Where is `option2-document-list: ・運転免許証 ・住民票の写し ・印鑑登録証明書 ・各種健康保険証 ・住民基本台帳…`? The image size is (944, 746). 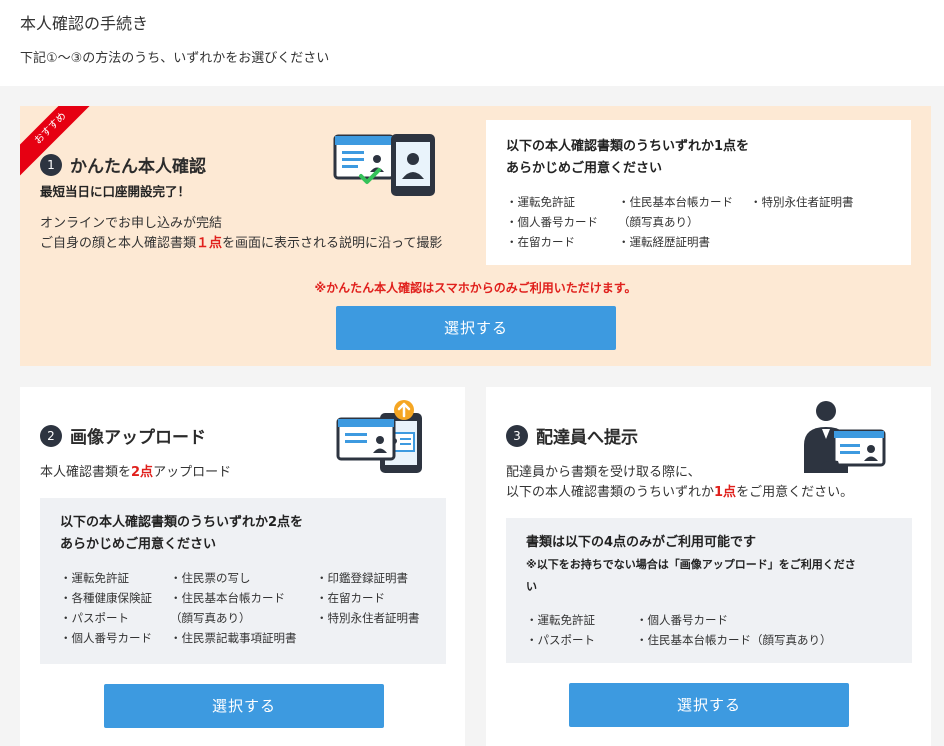
option2-document-list: ・運転免許証 ・住民票の写し ・印鑑登録証明書 ・各種健康保険証 ・住民基本台帳… is located at coordinates (243, 608).